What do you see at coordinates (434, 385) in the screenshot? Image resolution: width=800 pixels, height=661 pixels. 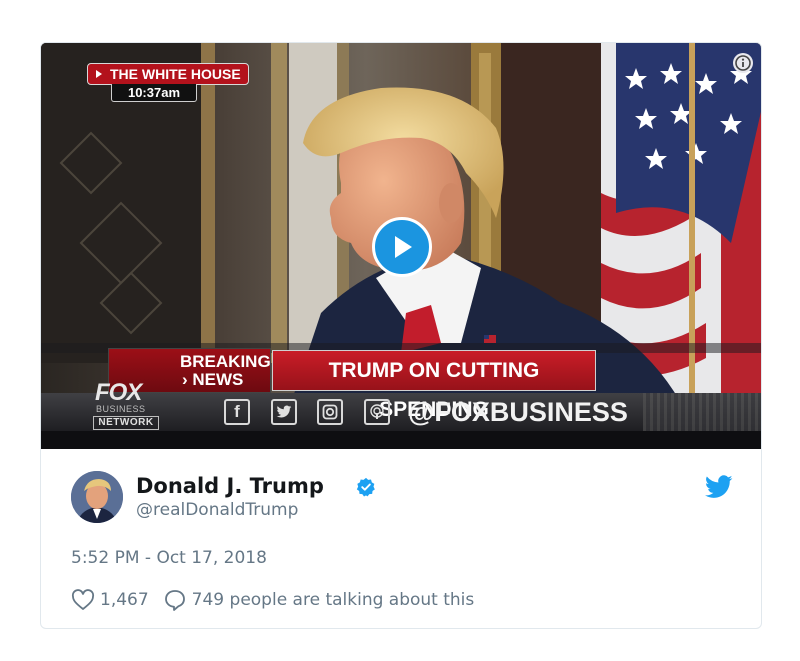 I see `news-headline: TRUMP ON CUTTING SPENDING` at bounding box center [434, 385].